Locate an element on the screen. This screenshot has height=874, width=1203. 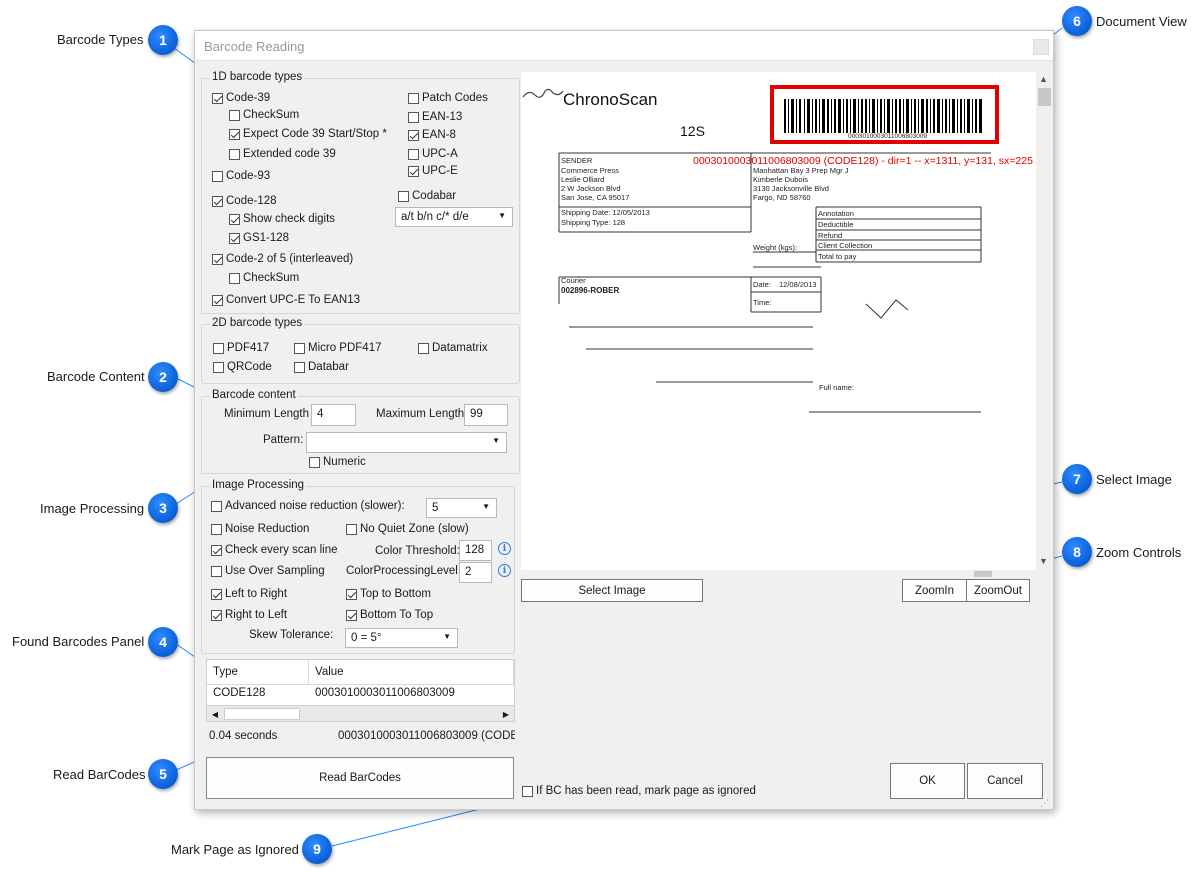
code39-checkbox: Code-39 is located at coordinates (241, 98).